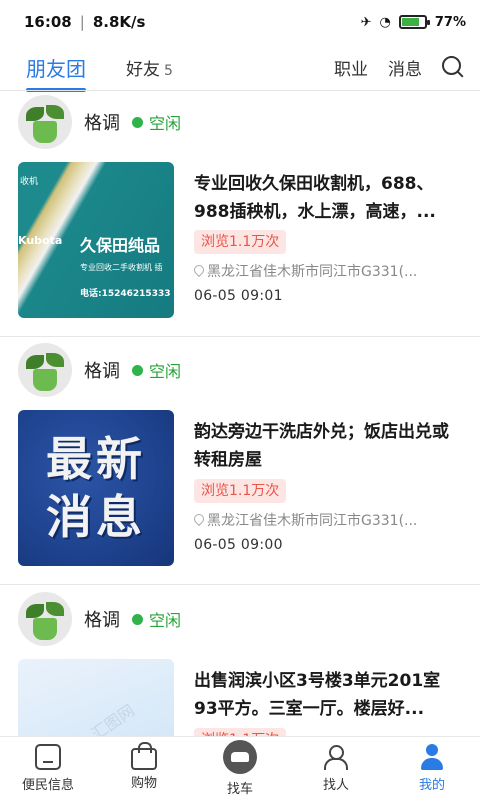 The image size is (480, 800). What do you see at coordinates (453, 67) in the screenshot?
I see `search-icon` at bounding box center [453, 67].